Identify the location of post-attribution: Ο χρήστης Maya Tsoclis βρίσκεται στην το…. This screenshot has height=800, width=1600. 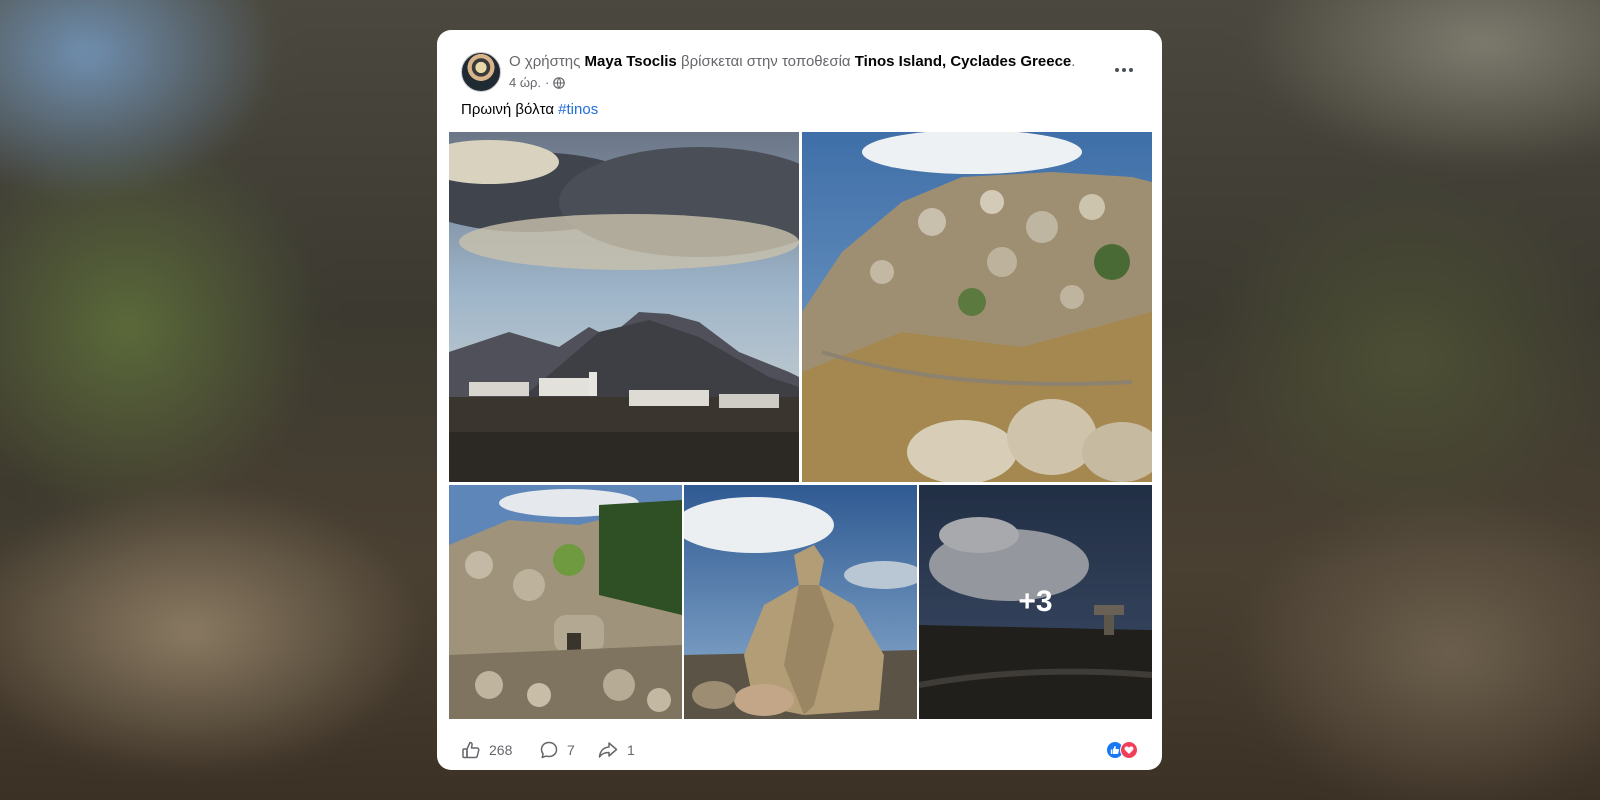
(803, 62).